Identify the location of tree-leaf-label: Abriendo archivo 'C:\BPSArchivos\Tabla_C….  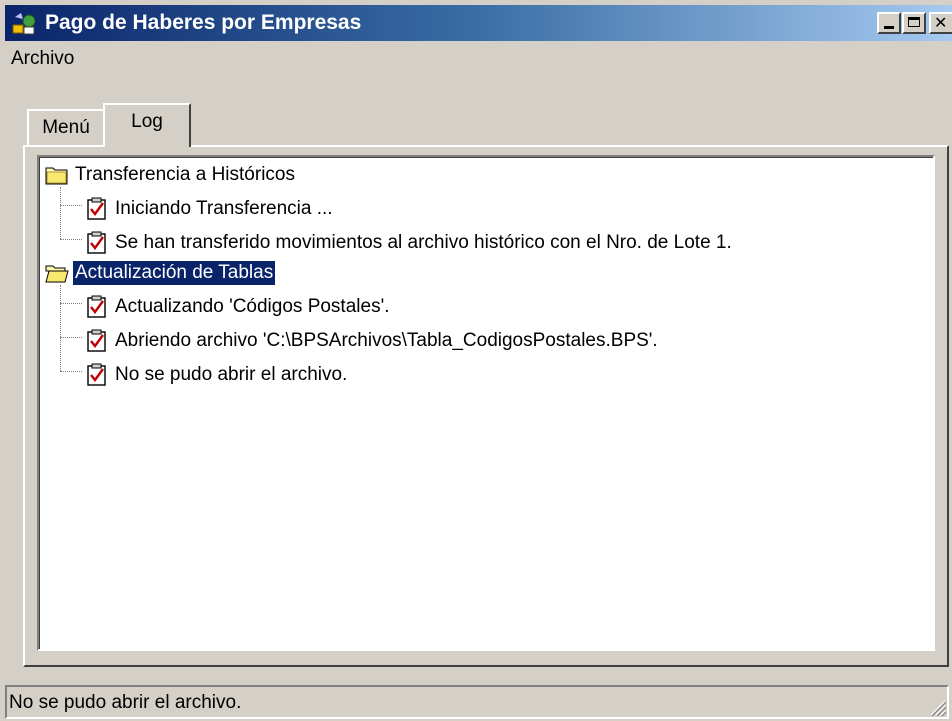
(386, 340).